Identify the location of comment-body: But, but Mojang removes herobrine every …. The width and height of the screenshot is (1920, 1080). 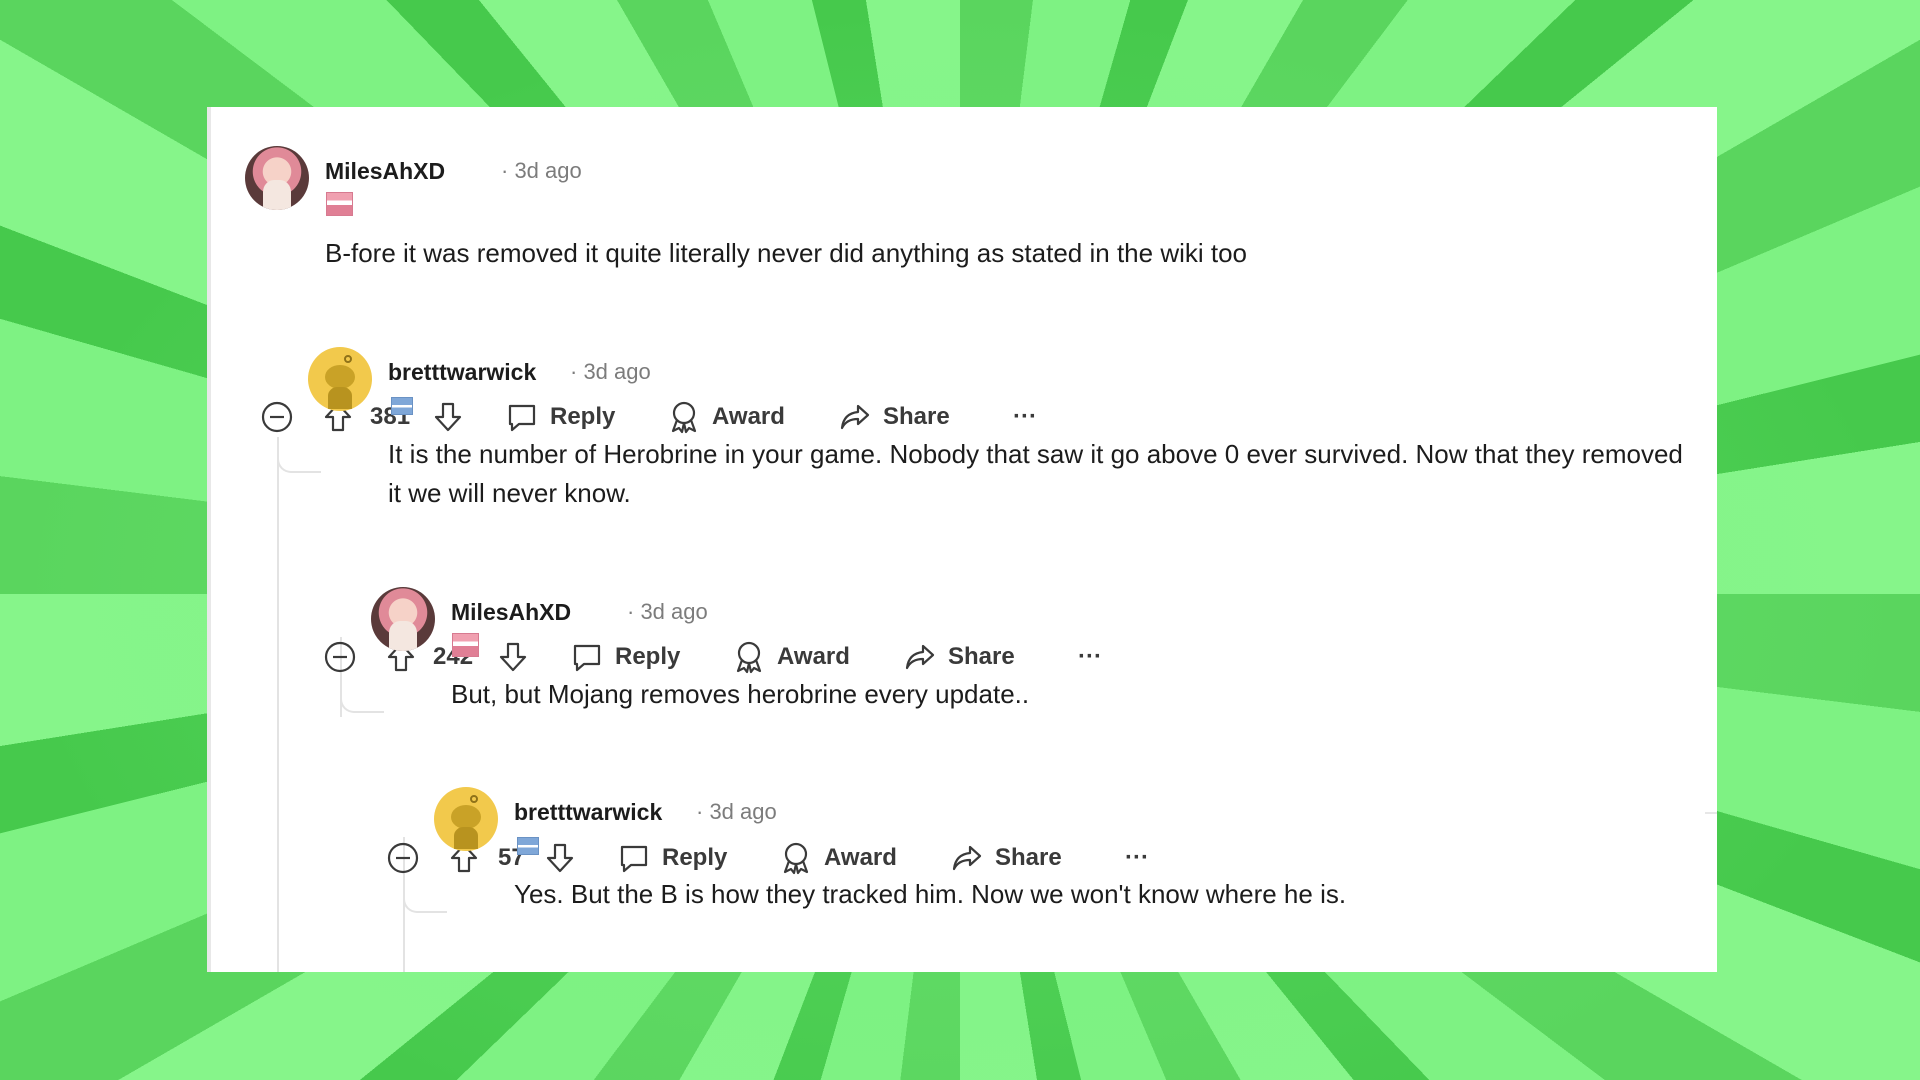
(740, 694).